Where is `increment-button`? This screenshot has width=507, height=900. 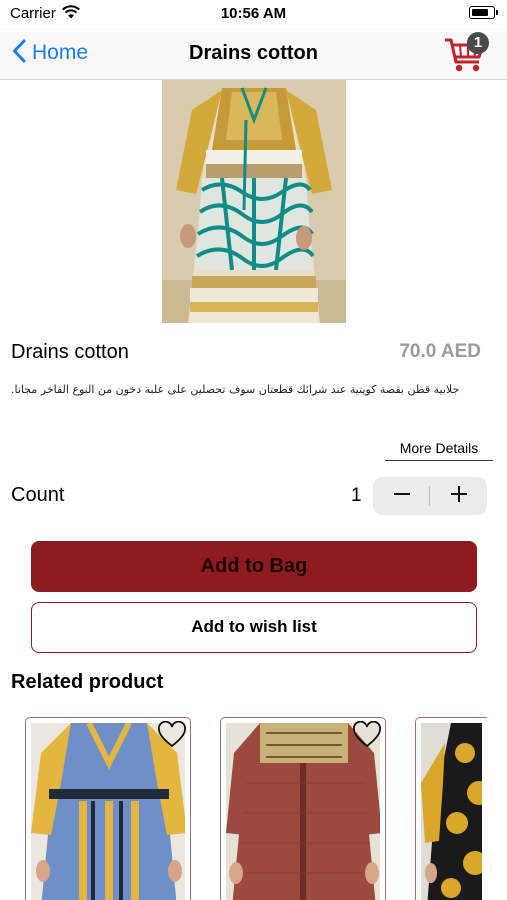 increment-button is located at coordinates (458, 496).